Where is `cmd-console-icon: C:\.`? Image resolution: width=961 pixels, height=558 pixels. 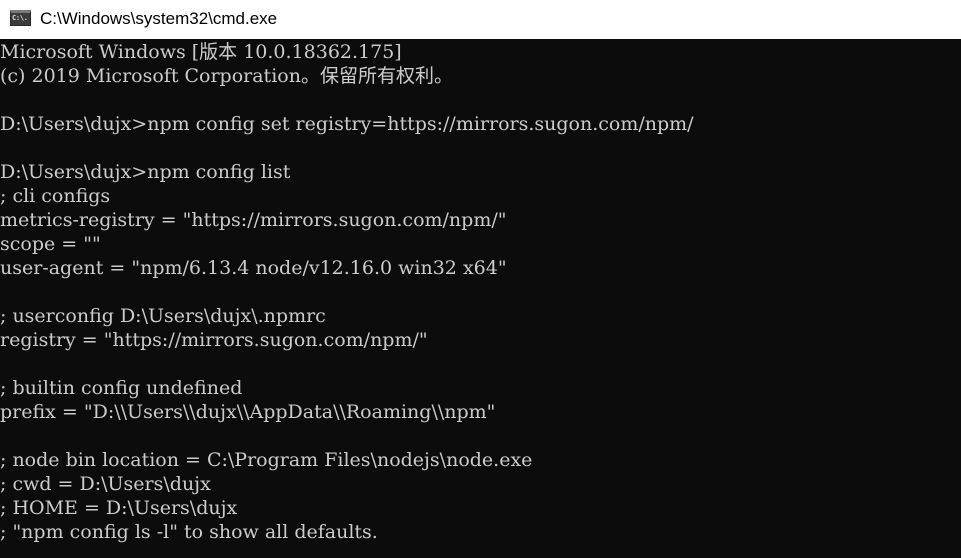 cmd-console-icon: C:\. is located at coordinates (20, 18).